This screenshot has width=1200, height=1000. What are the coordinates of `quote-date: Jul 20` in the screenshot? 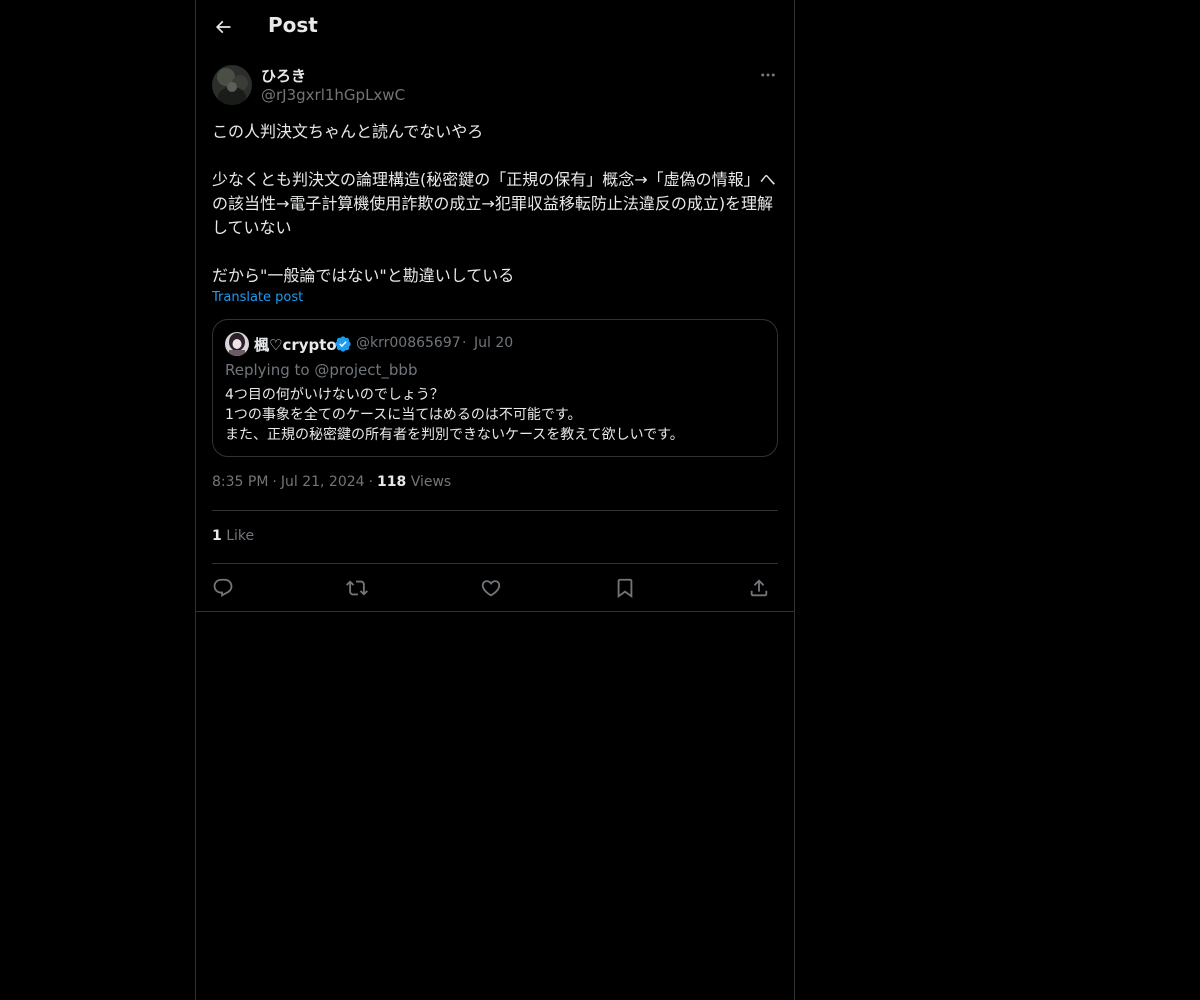 It's located at (494, 343).